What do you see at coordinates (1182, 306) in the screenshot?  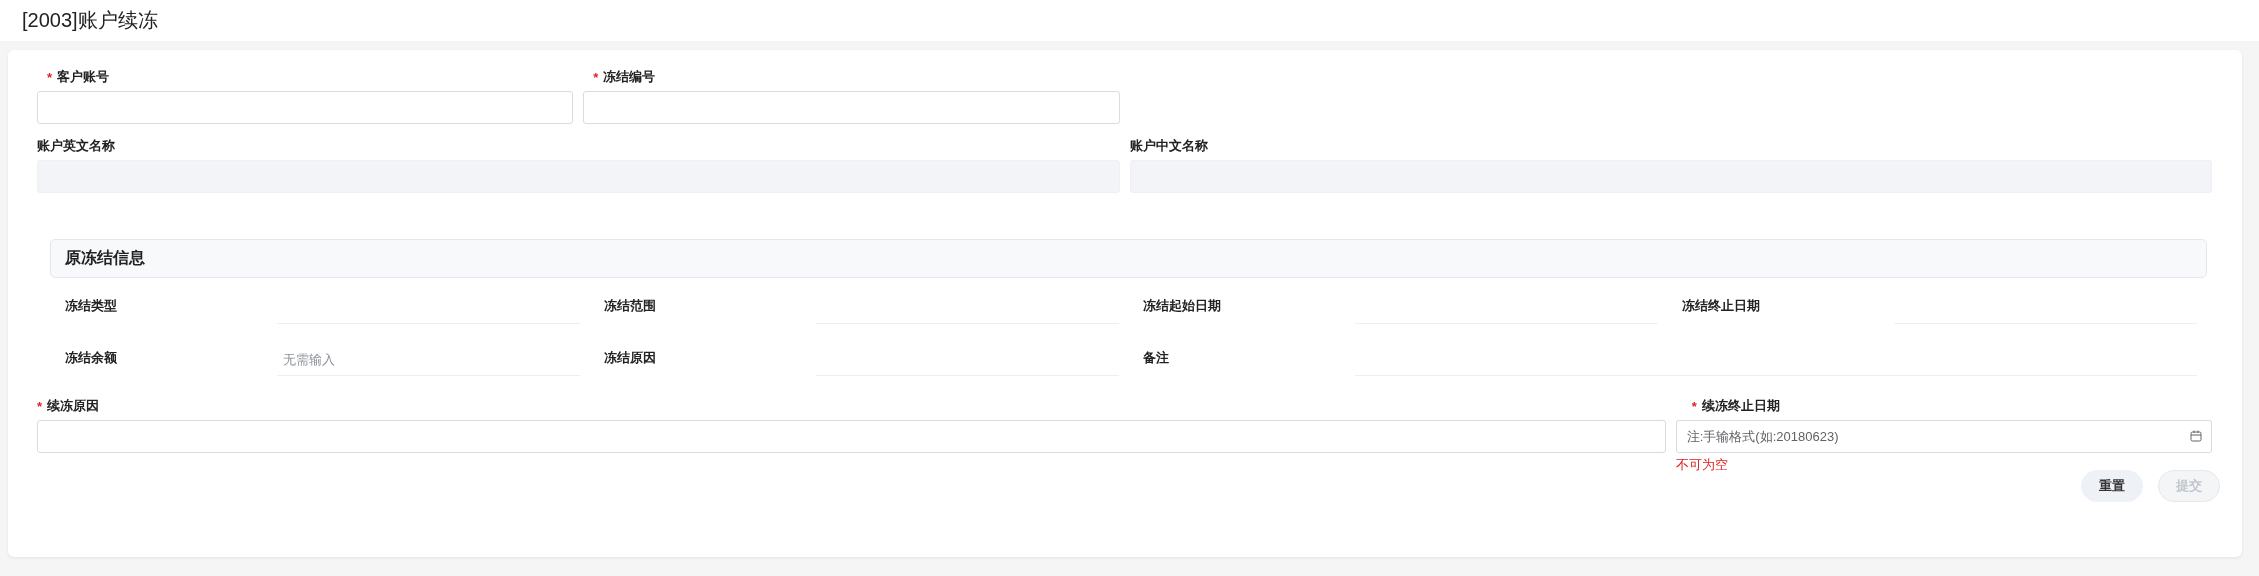 I see `info-label: 冻结起始日期` at bounding box center [1182, 306].